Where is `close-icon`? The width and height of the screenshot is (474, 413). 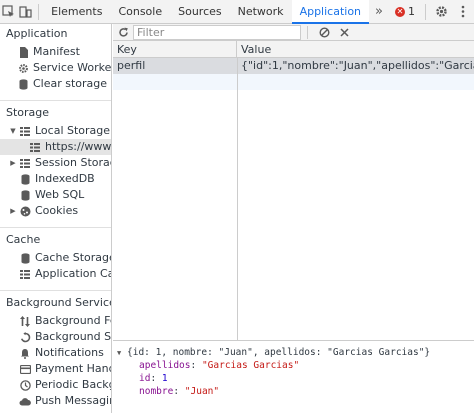
close-icon is located at coordinates (344, 32).